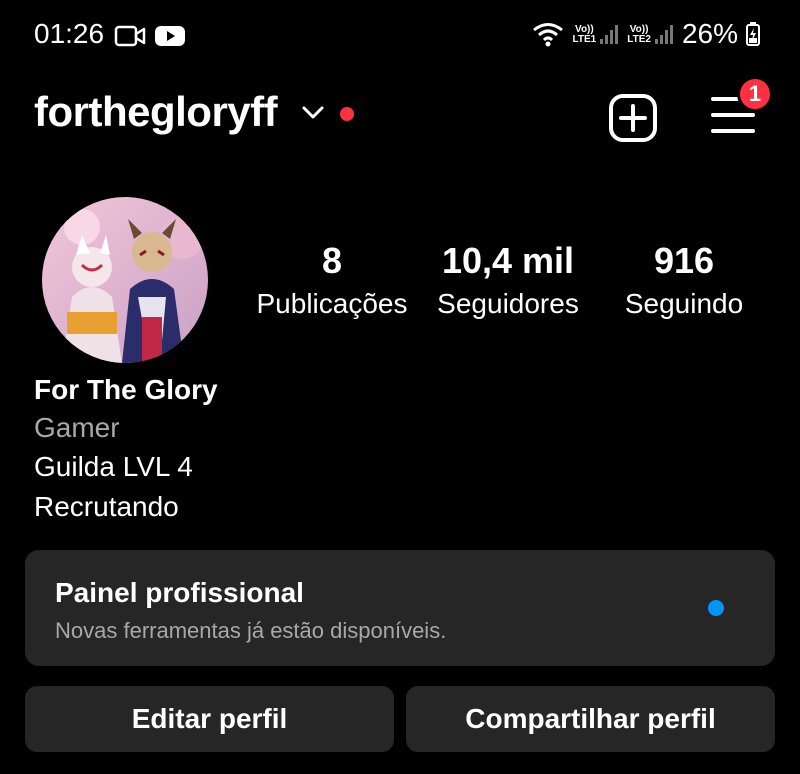 This screenshot has width=800, height=774. I want to click on sim1-indicator: Vo)) LTE1, so click(596, 34).